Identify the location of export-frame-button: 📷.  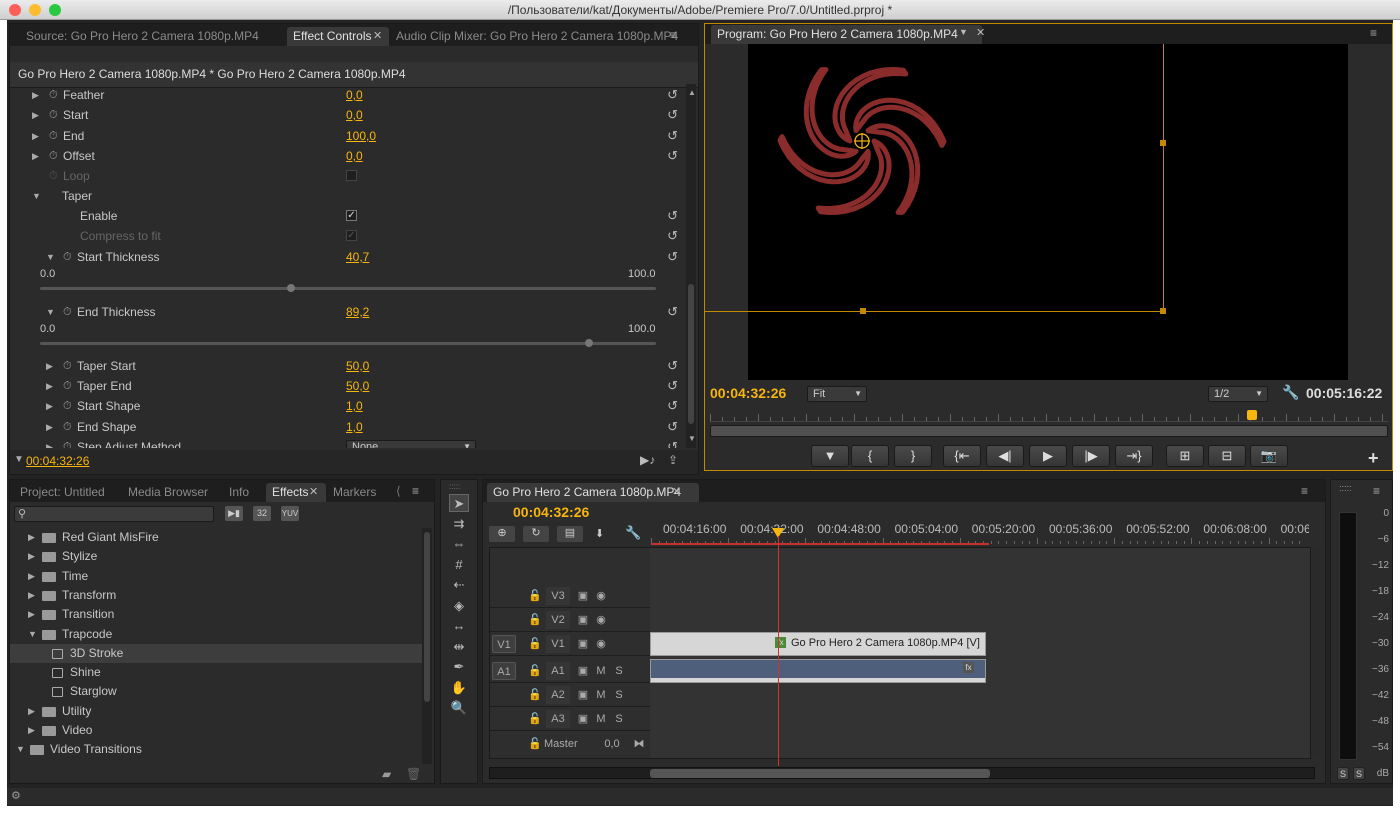
(1269, 456).